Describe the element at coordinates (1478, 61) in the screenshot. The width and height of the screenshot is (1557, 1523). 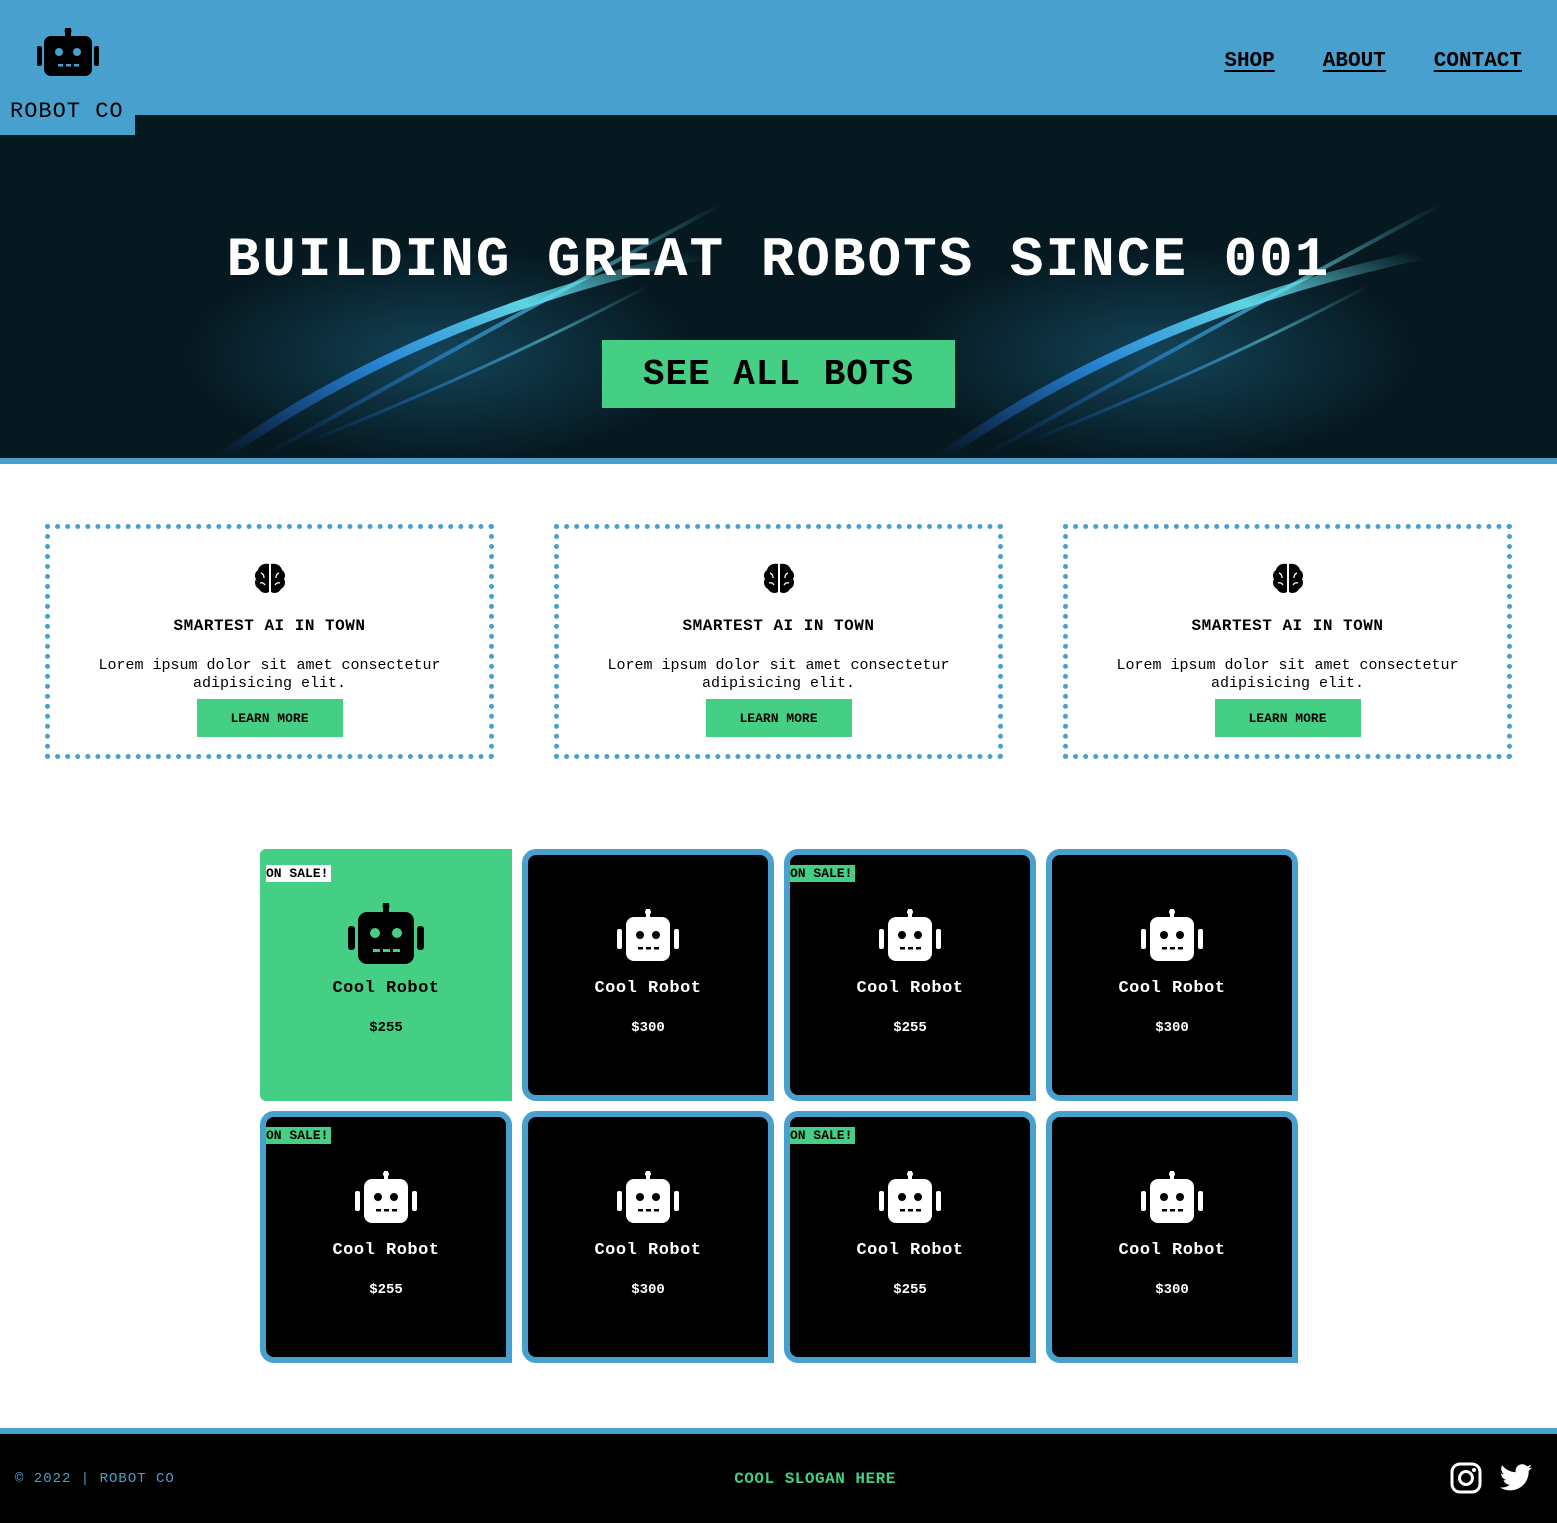
I see `nav-contact-link: CONTACT` at that location.